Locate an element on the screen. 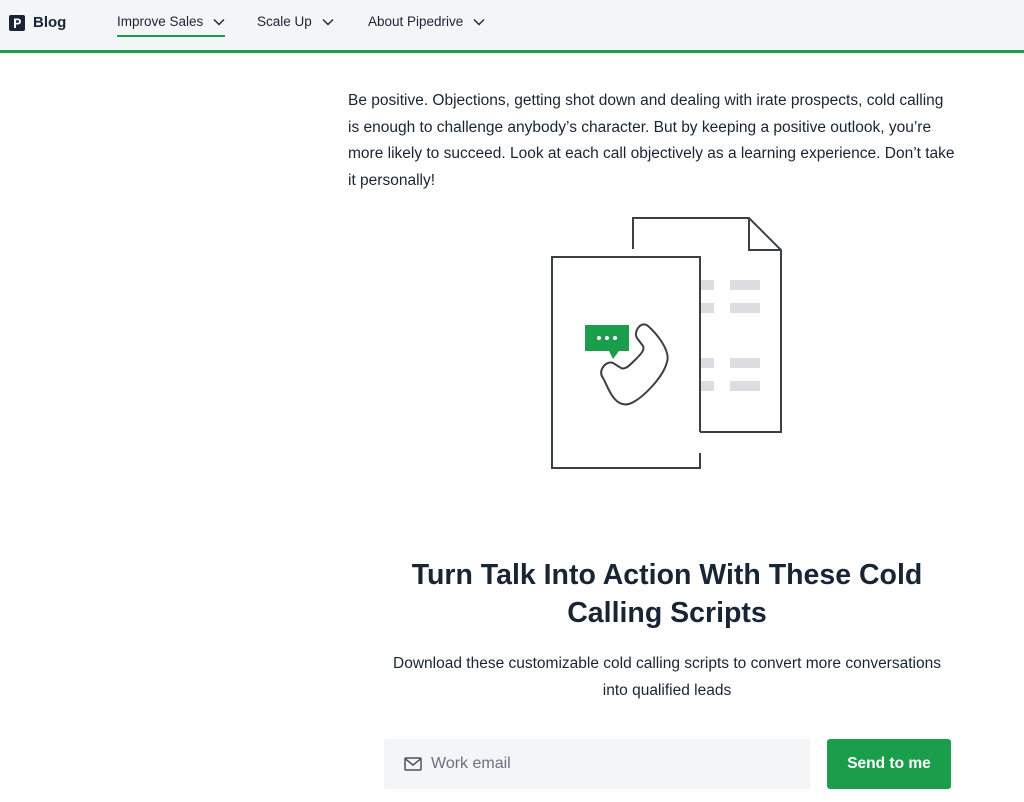  nav-improve-sales: Improve Sales is located at coordinates (171, 25).